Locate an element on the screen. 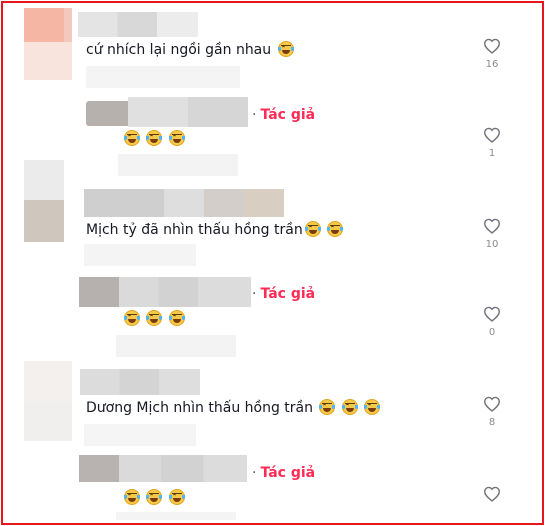  like-count: 10 is located at coordinates (492, 244).